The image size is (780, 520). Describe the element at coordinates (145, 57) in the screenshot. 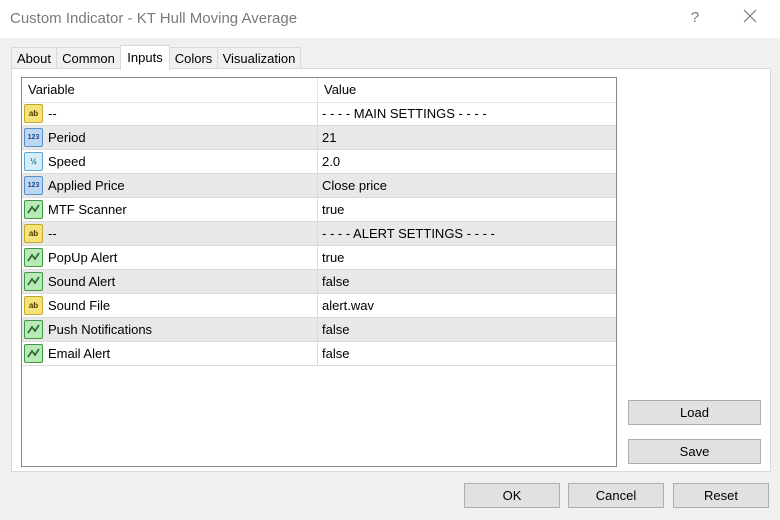

I see `tab-inputs: Inputs` at that location.